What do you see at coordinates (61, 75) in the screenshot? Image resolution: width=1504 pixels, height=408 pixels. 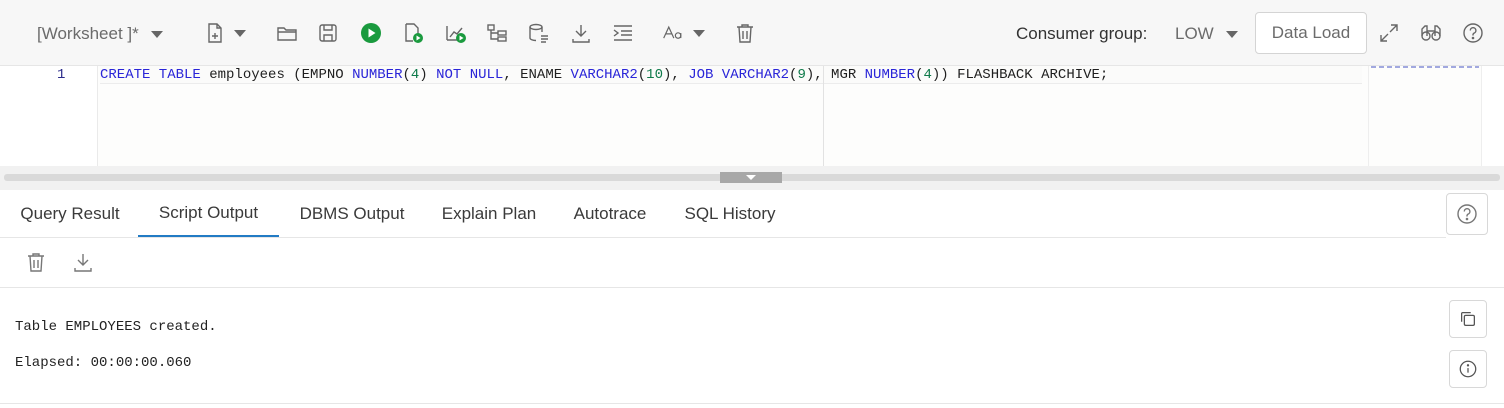 I see `line-number: 1` at bounding box center [61, 75].